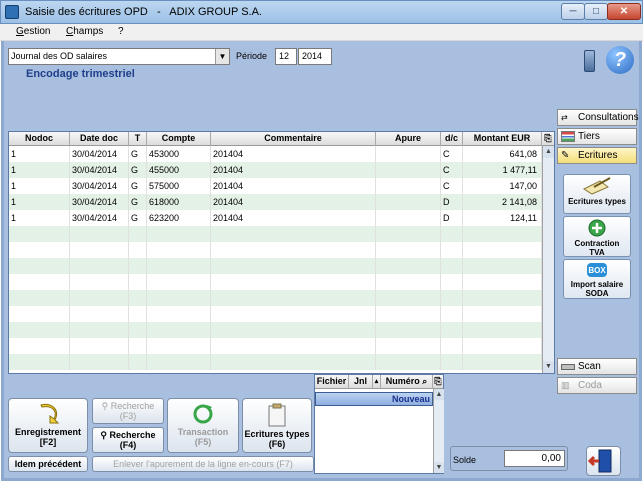 The image size is (643, 481). I want to click on documents-grid: Fichier Jnl ▴ Numéro ⌕ ⎘ Nouveau ▲ ▼, so click(379, 424).